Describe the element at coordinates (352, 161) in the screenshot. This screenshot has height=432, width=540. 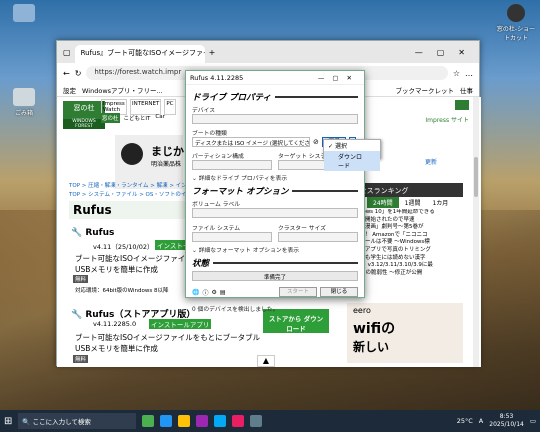
I see `dropdown-item-download: ダウンロード` at that location.